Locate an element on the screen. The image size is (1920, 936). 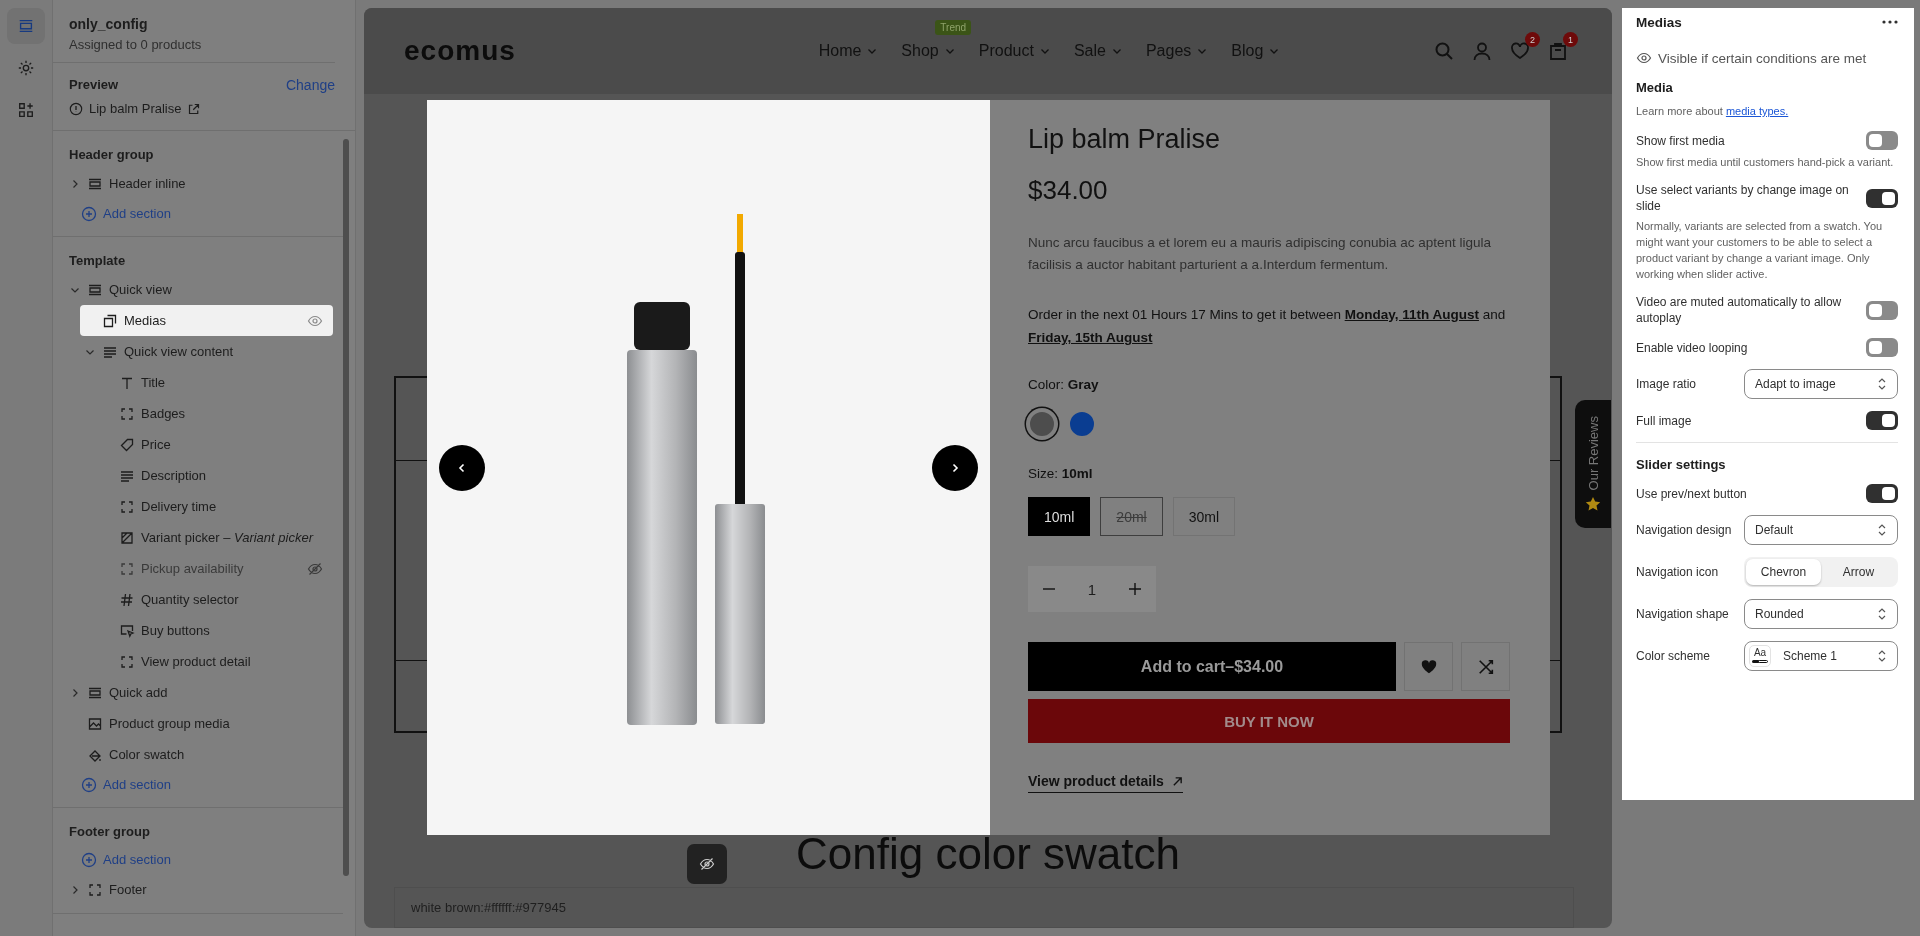
hash-icon is located at coordinates (127, 599).